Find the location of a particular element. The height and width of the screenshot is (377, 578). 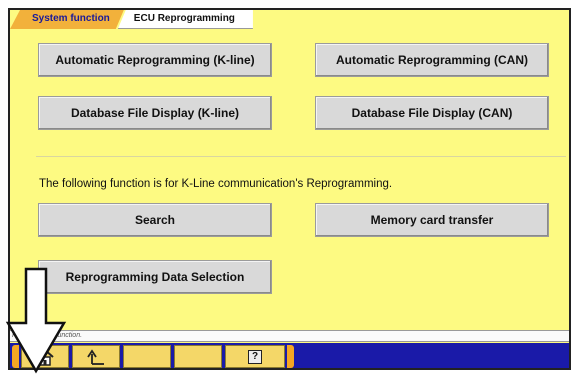

back-button is located at coordinates (96, 356).